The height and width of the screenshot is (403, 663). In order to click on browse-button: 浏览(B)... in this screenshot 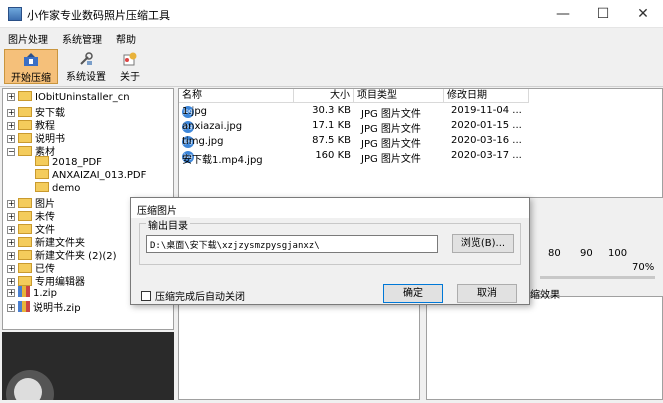, I will do `click(483, 243)`.